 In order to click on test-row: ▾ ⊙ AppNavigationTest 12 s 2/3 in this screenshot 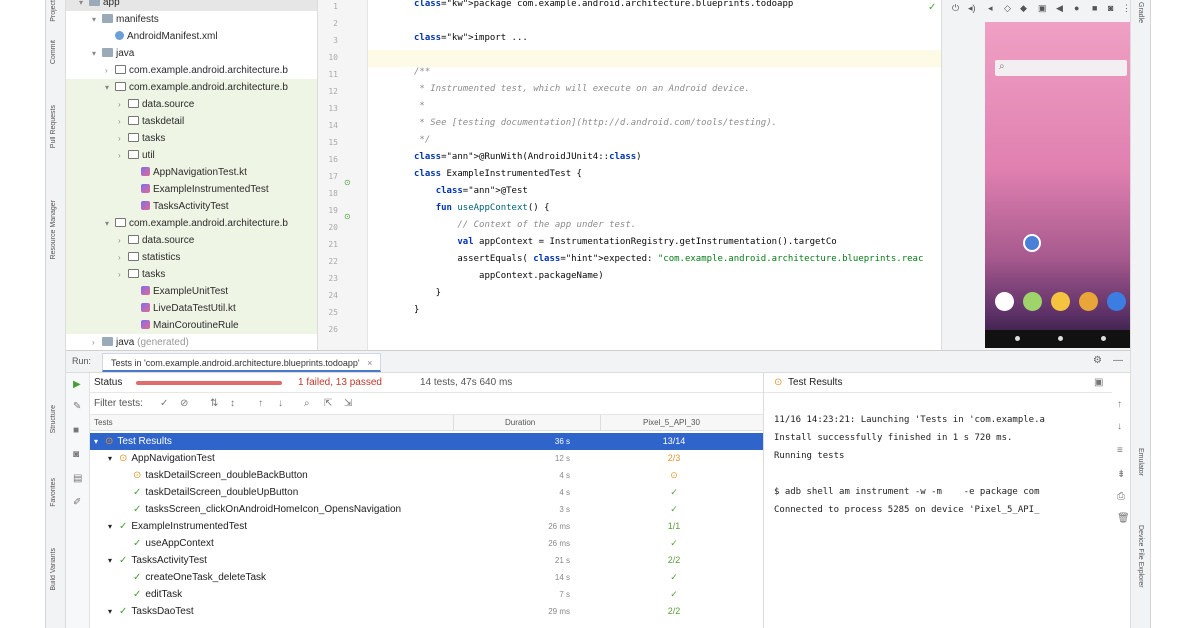, I will do `click(426, 458)`.